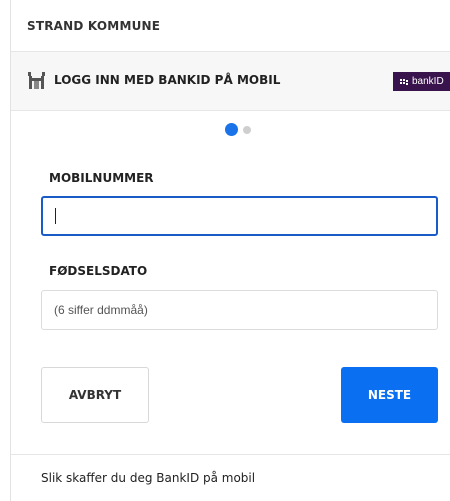 The height and width of the screenshot is (501, 450). Describe the element at coordinates (95, 395) in the screenshot. I see `cancel-button: AVBRYT` at that location.